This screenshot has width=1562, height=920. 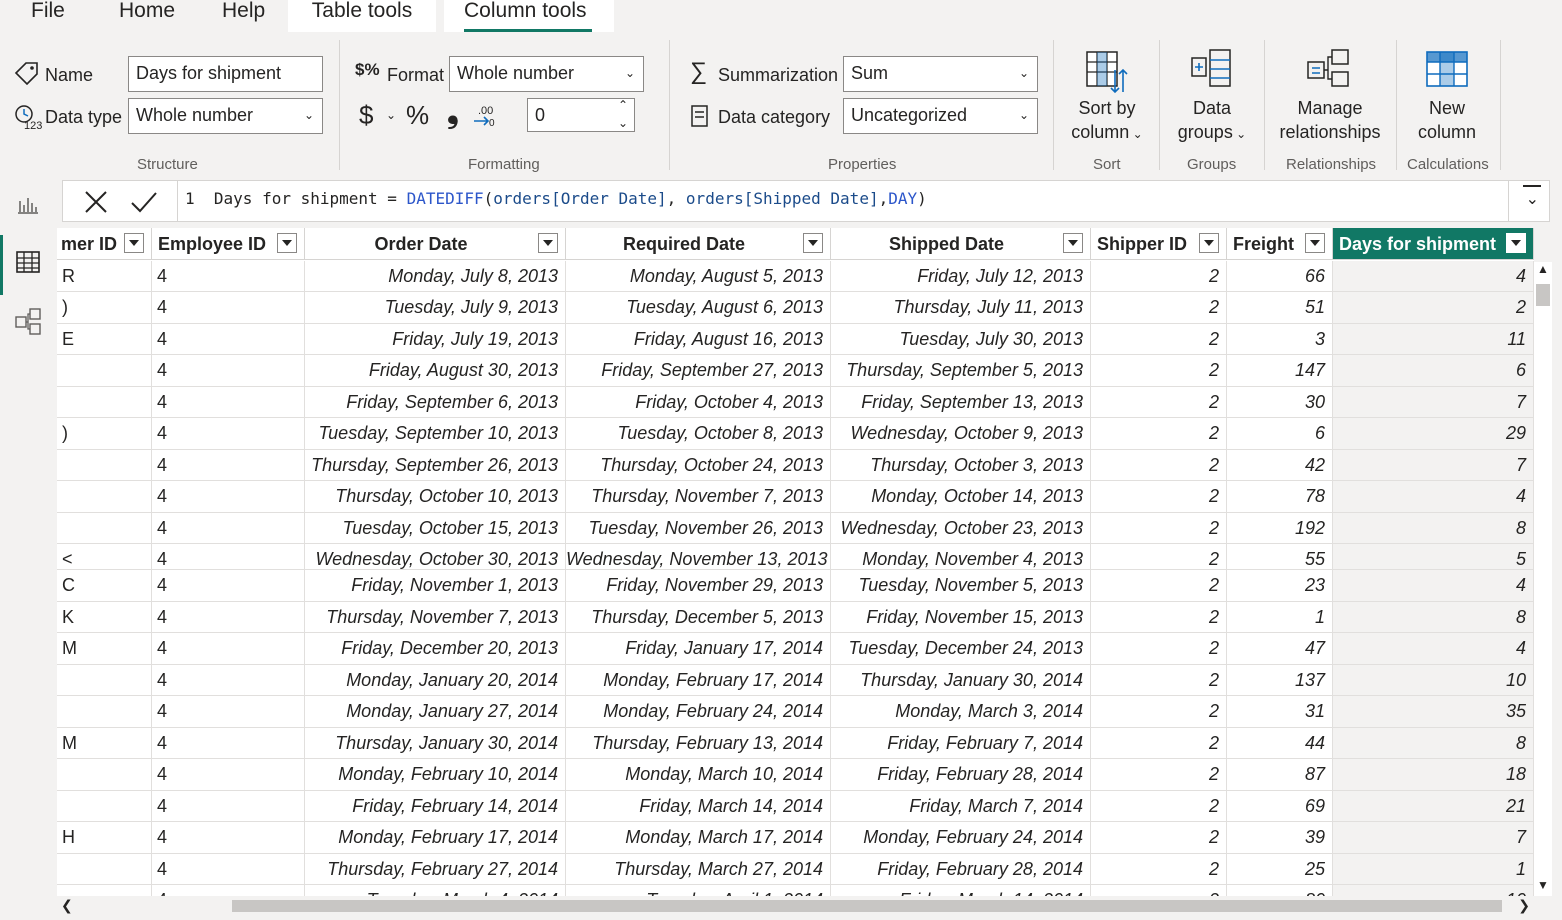 I want to click on cell-days-for-shipment: 2, so click(x=1433, y=308).